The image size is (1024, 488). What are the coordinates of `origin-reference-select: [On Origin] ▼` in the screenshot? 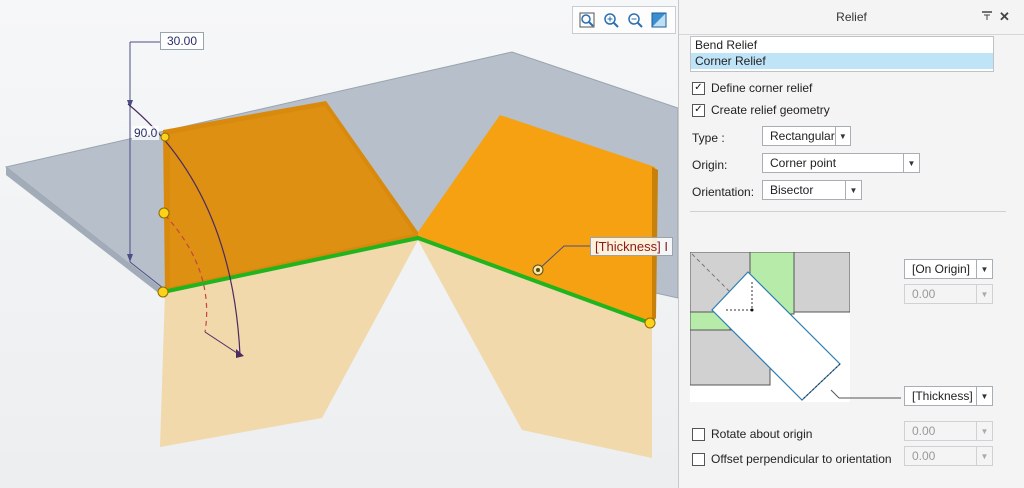 It's located at (948, 269).